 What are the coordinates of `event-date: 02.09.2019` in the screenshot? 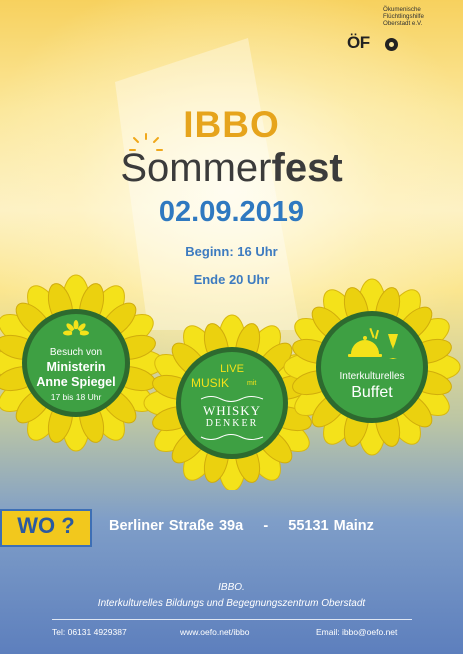 It's located at (231, 212).